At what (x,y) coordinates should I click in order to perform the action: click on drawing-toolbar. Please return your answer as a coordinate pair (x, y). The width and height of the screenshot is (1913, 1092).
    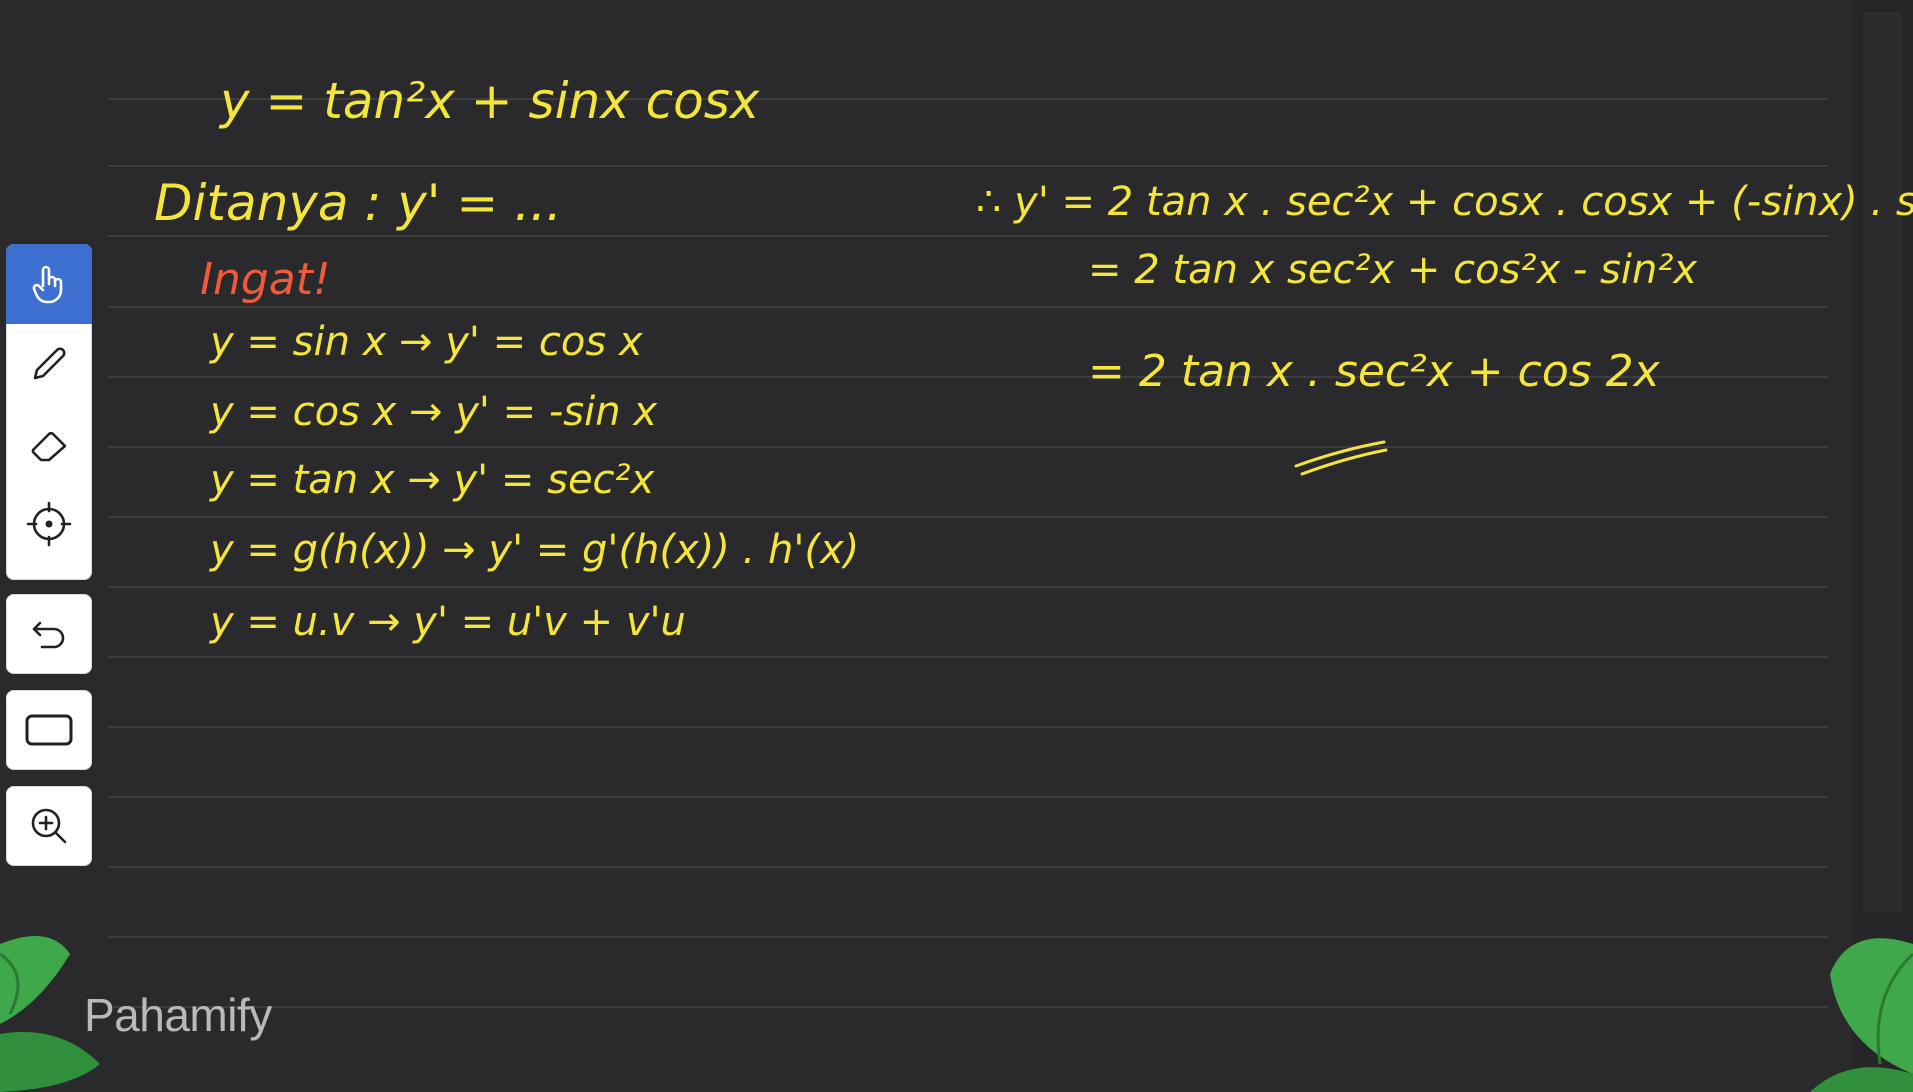
    Looking at the image, I should click on (49, 412).